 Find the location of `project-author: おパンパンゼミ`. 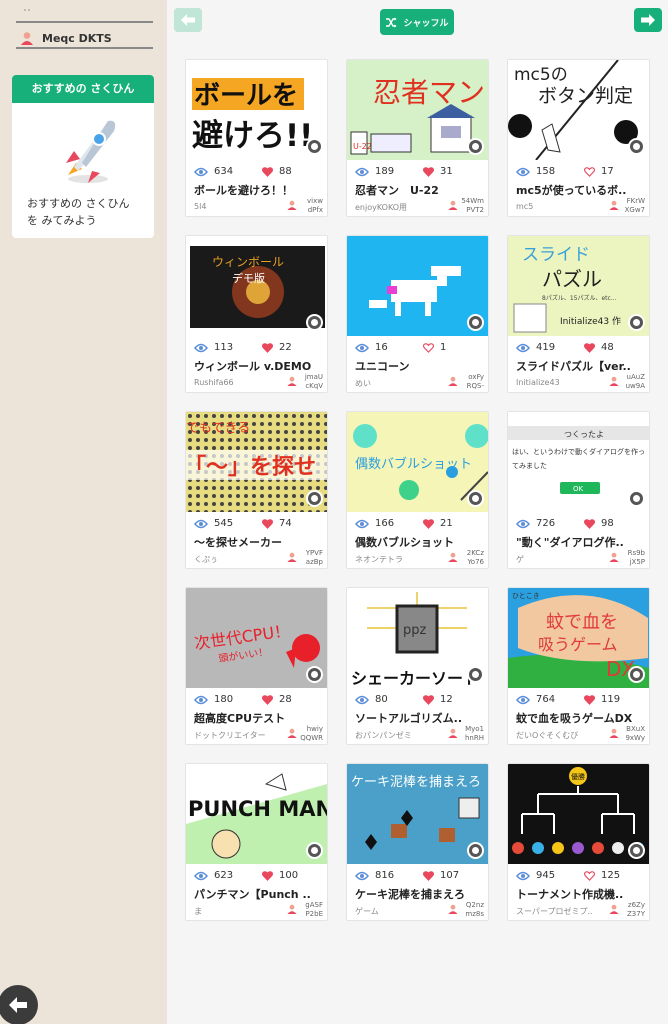

project-author: おパンパンゼミ is located at coordinates (396, 735).